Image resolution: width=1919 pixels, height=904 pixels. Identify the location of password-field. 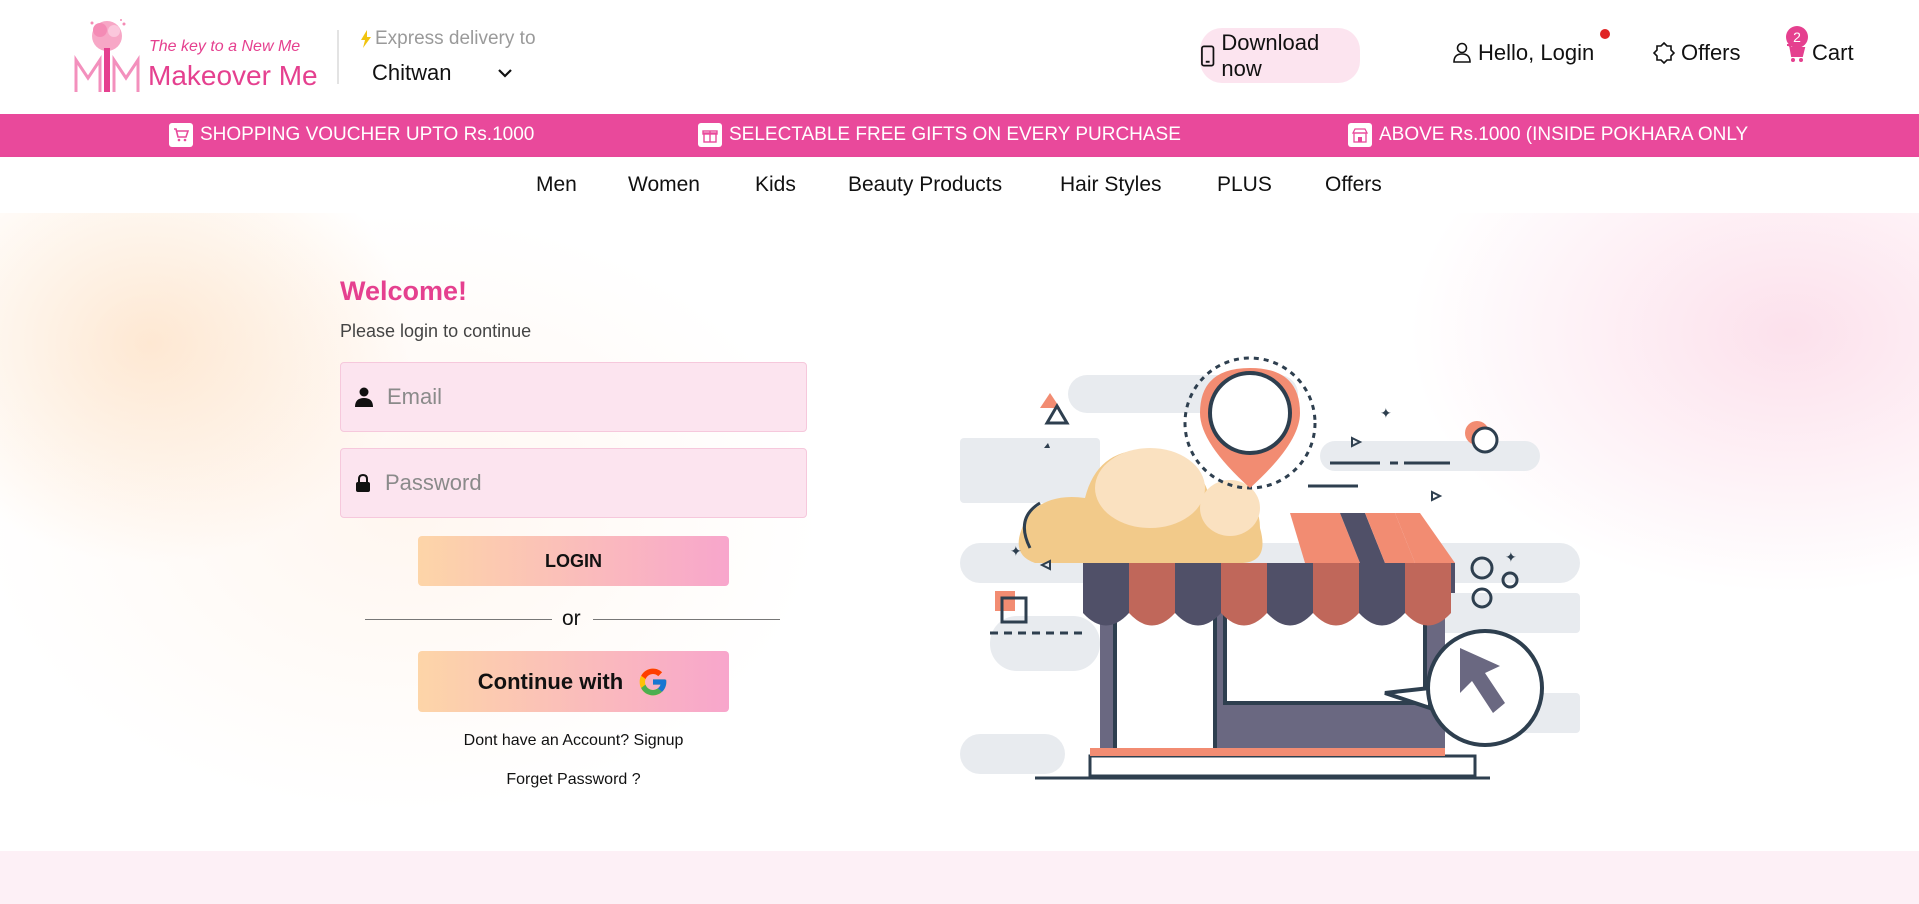
(573, 483).